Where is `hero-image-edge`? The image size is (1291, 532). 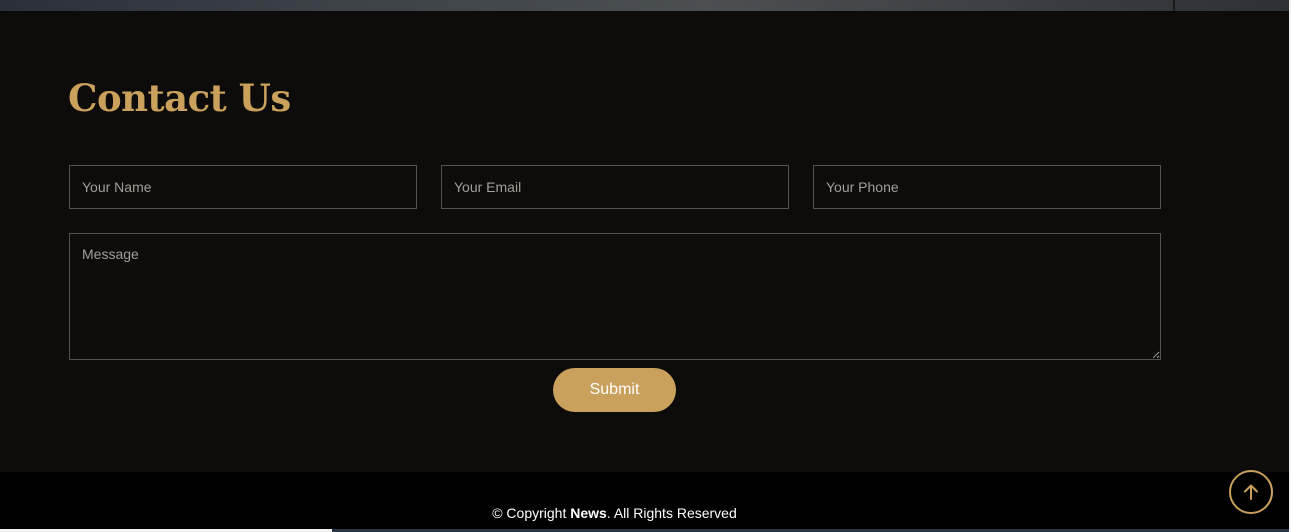
hero-image-edge is located at coordinates (644, 5).